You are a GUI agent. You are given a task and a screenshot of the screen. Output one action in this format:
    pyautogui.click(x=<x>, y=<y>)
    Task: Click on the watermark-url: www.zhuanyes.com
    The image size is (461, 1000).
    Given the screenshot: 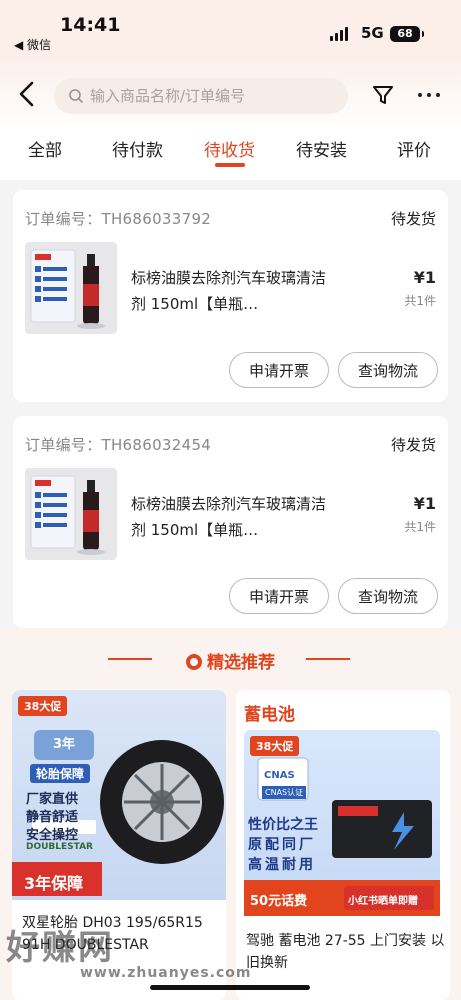 What is the action you would take?
    pyautogui.click(x=166, y=973)
    